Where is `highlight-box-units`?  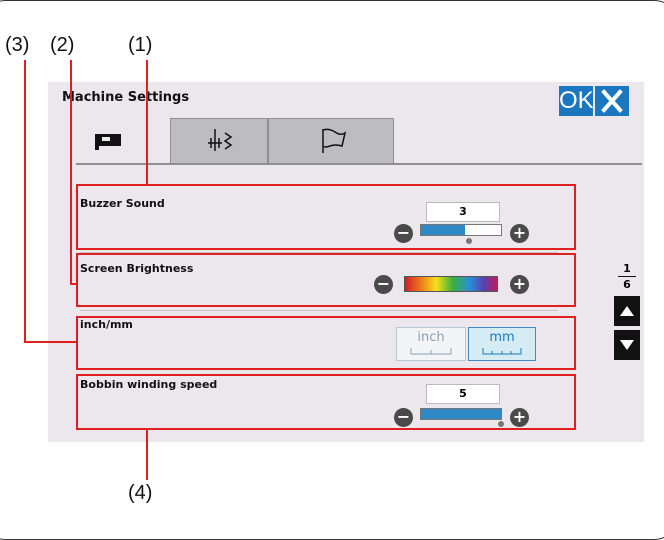 highlight-box-units is located at coordinates (326, 343).